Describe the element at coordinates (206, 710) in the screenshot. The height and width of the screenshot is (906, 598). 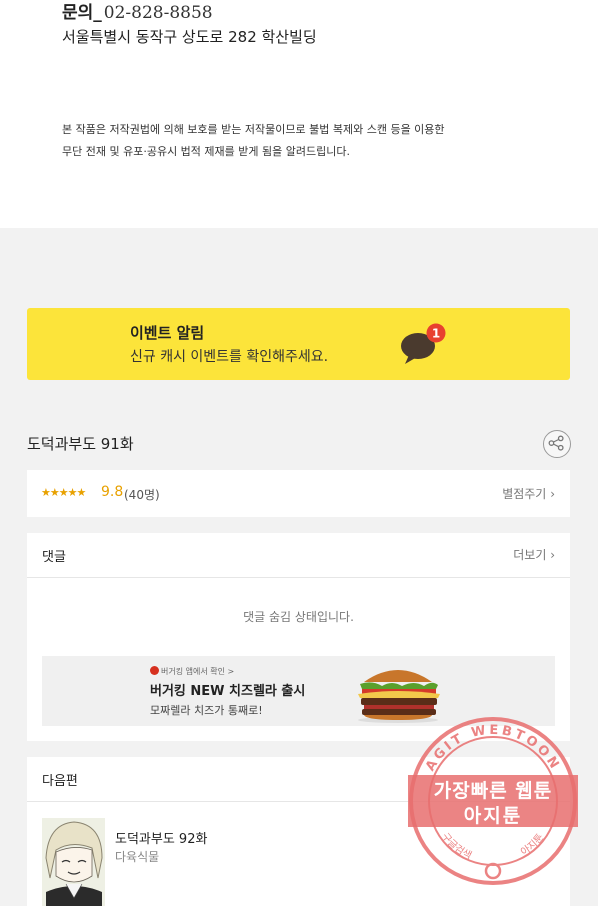
I see `ad-description: 모짜렐라 치즈가 통째로!` at that location.